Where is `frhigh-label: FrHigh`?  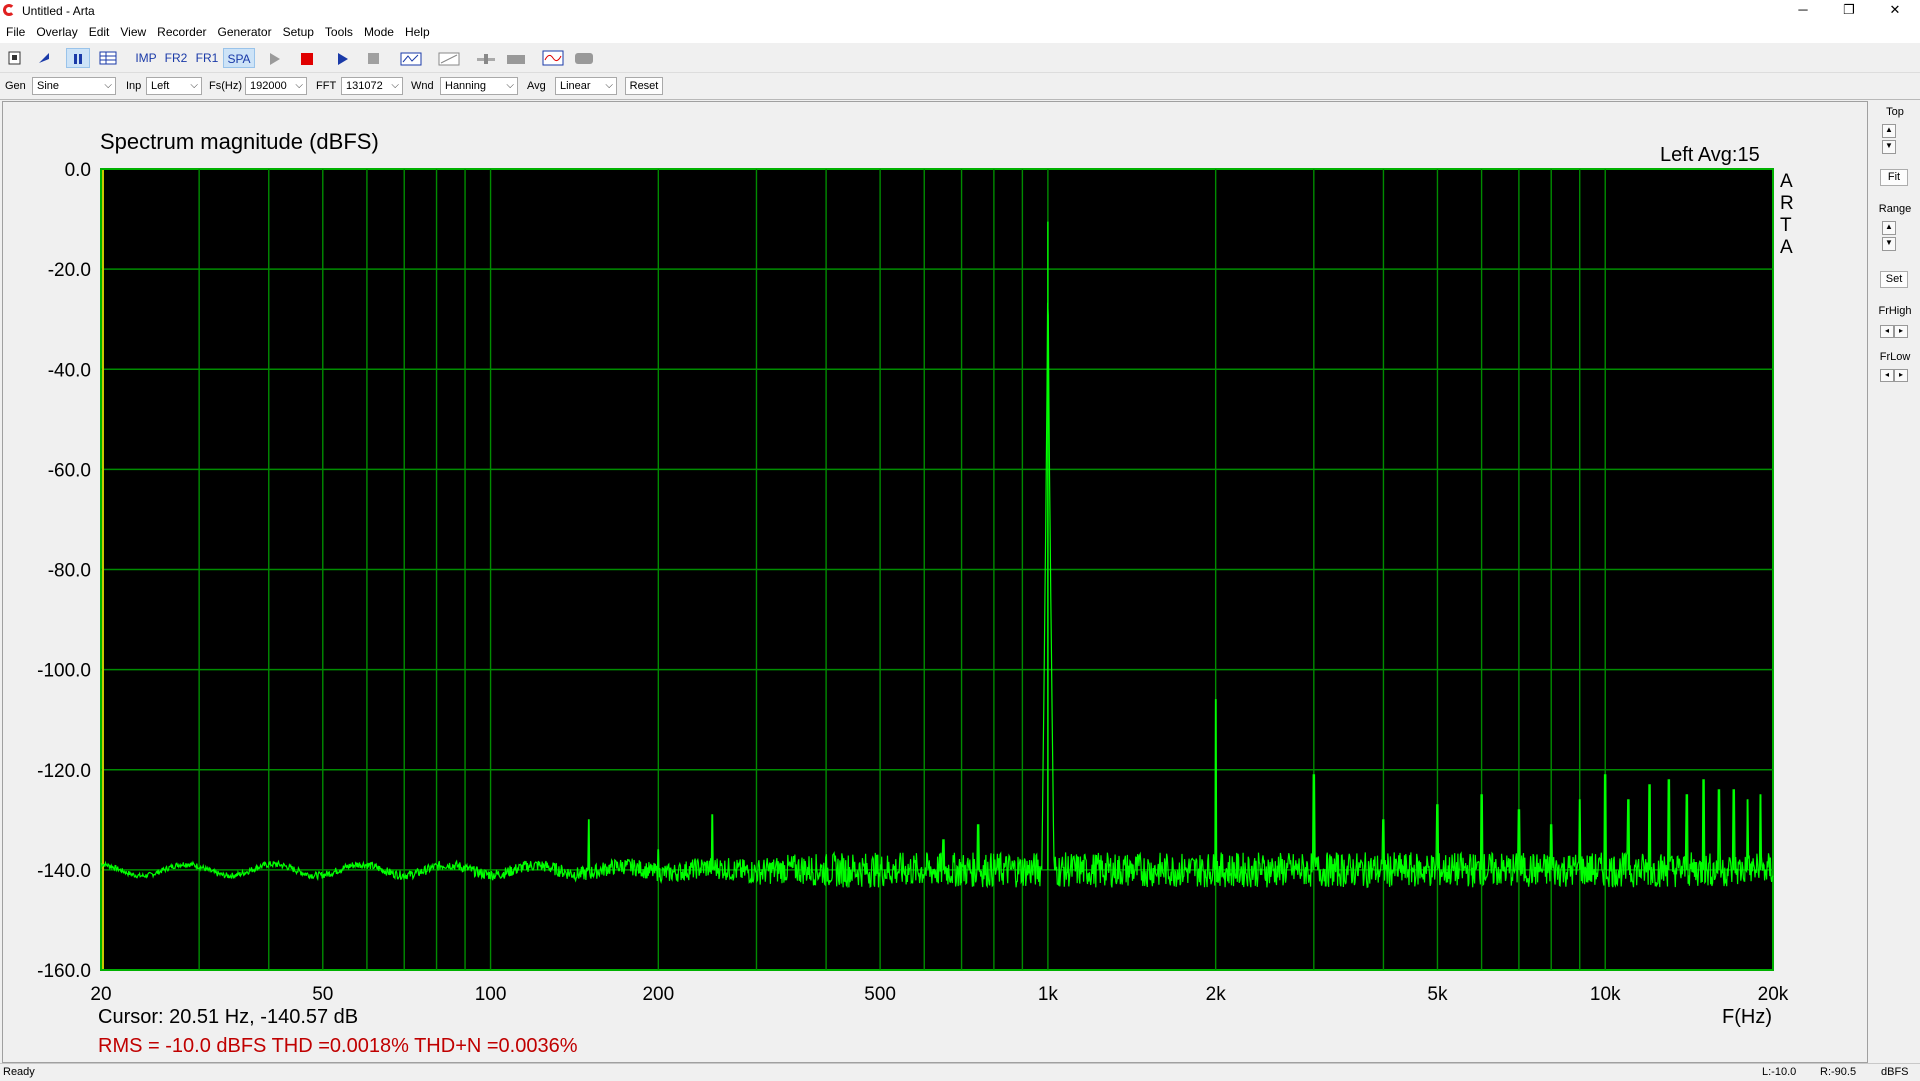 frhigh-label: FrHigh is located at coordinates (1895, 311).